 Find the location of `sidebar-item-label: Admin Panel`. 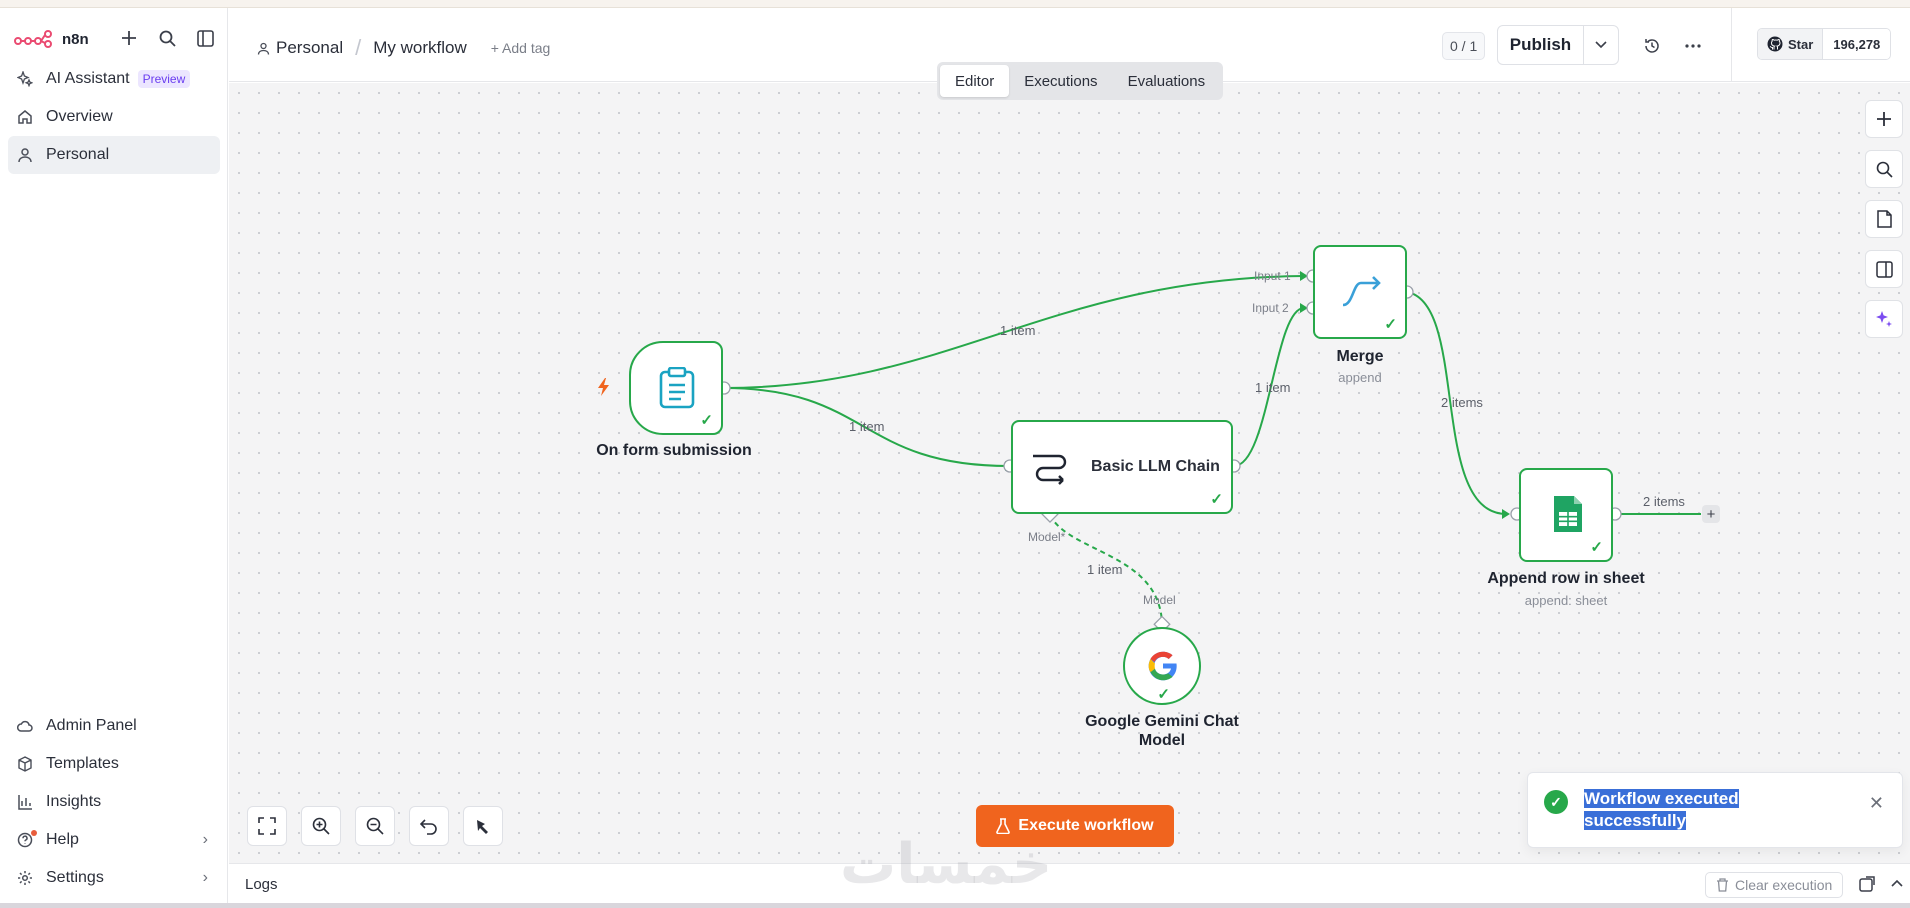

sidebar-item-label: Admin Panel is located at coordinates (91, 725).